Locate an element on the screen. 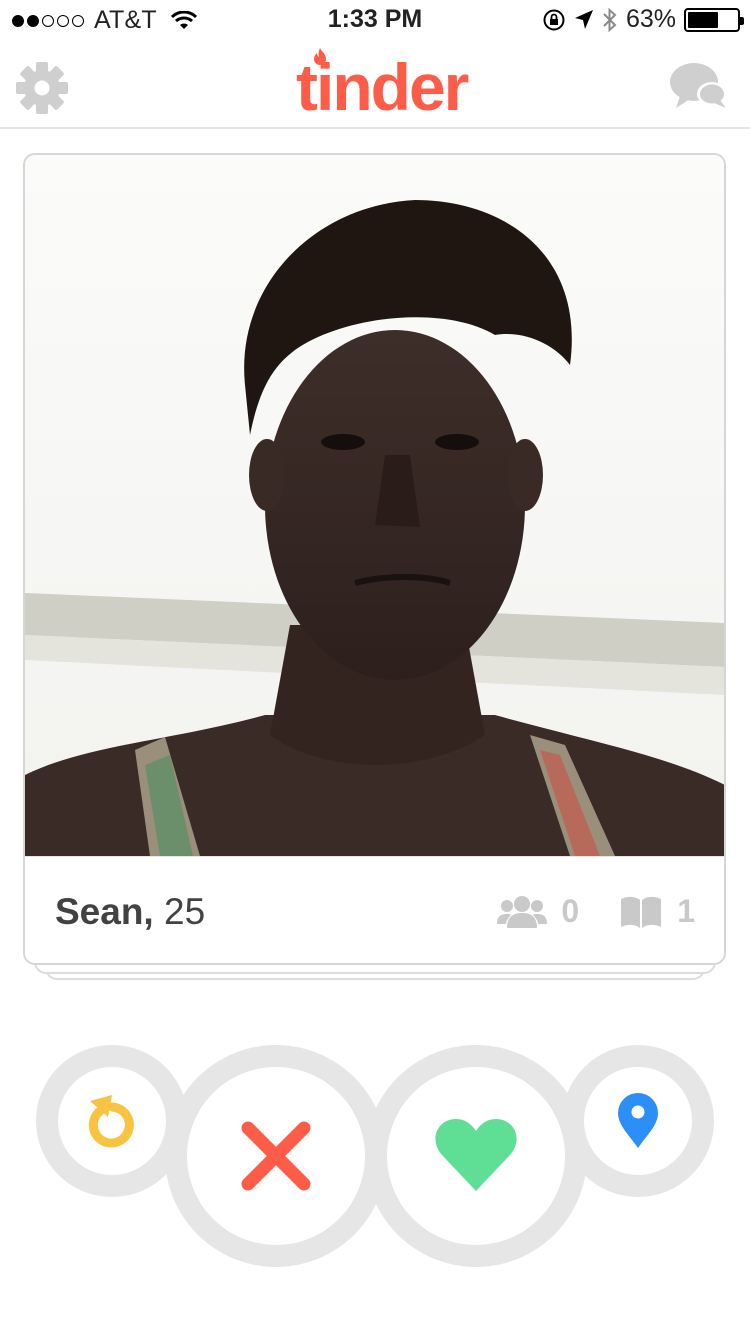 Image resolution: width=750 pixels, height=1334 pixels. settings-gear-icon is located at coordinates (42, 88).